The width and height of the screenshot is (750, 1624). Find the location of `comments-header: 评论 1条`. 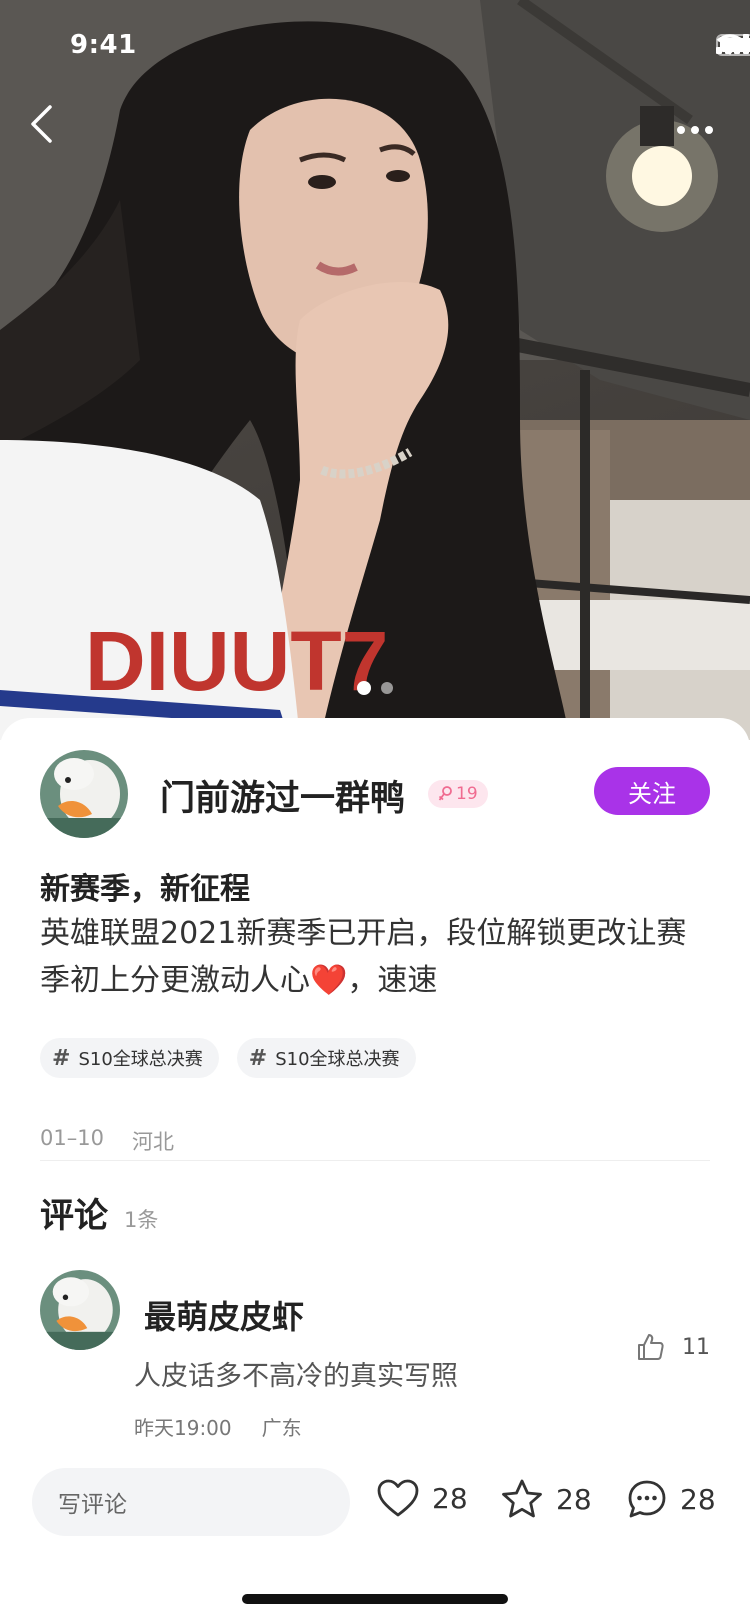

comments-header: 评论 1条 is located at coordinates (99, 1212).